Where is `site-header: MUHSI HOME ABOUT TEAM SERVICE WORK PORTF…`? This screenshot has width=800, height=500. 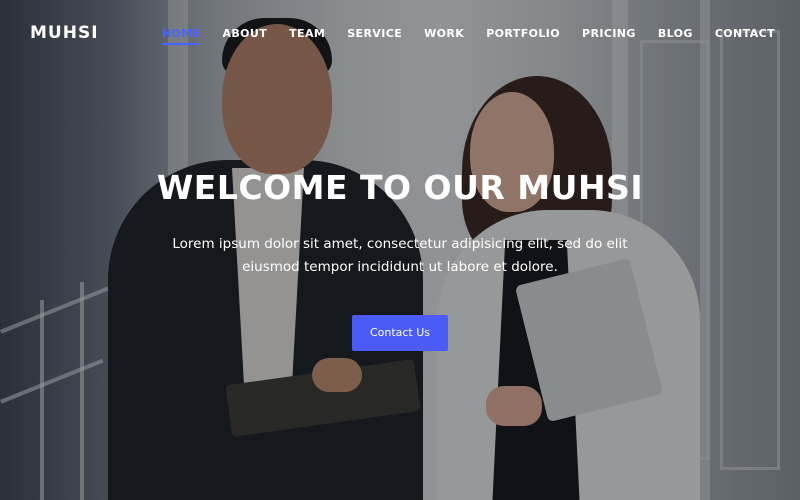 site-header: MUHSI HOME ABOUT TEAM SERVICE WORK PORTF… is located at coordinates (400, 33).